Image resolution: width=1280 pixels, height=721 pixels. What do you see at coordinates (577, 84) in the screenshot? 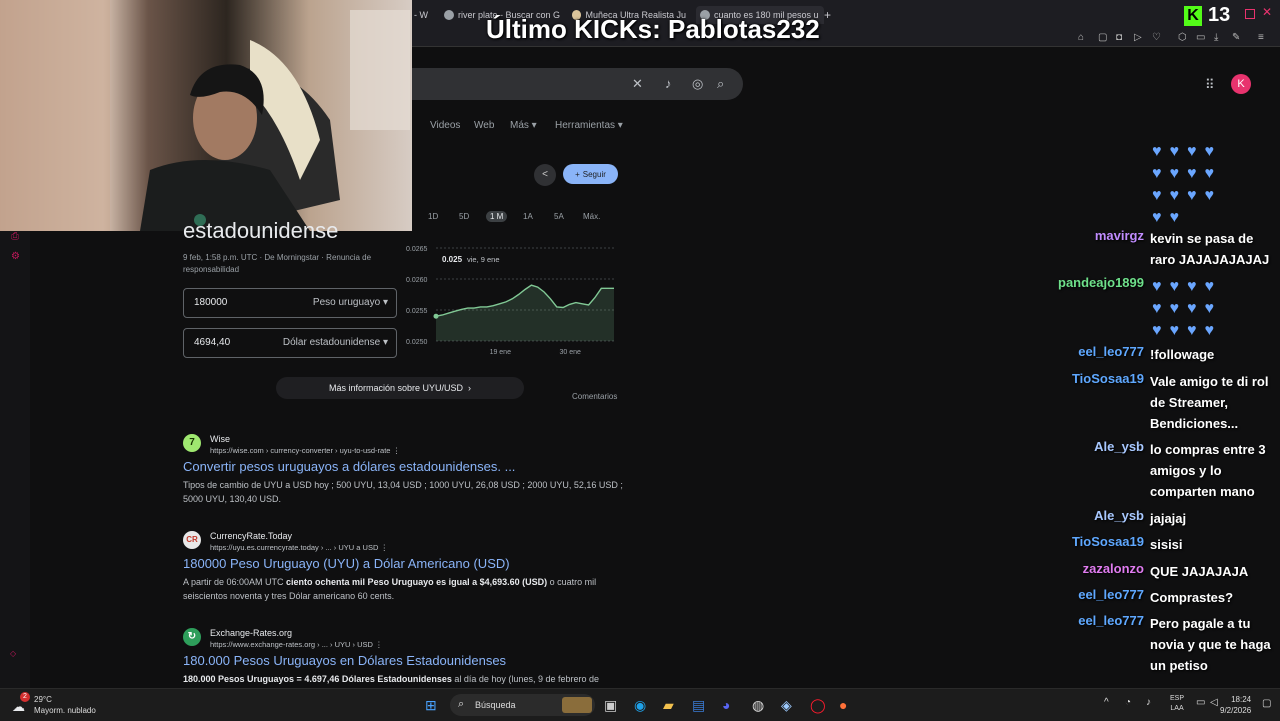
I see `search-input: ✕ ♪ ◎ ⌕` at bounding box center [577, 84].